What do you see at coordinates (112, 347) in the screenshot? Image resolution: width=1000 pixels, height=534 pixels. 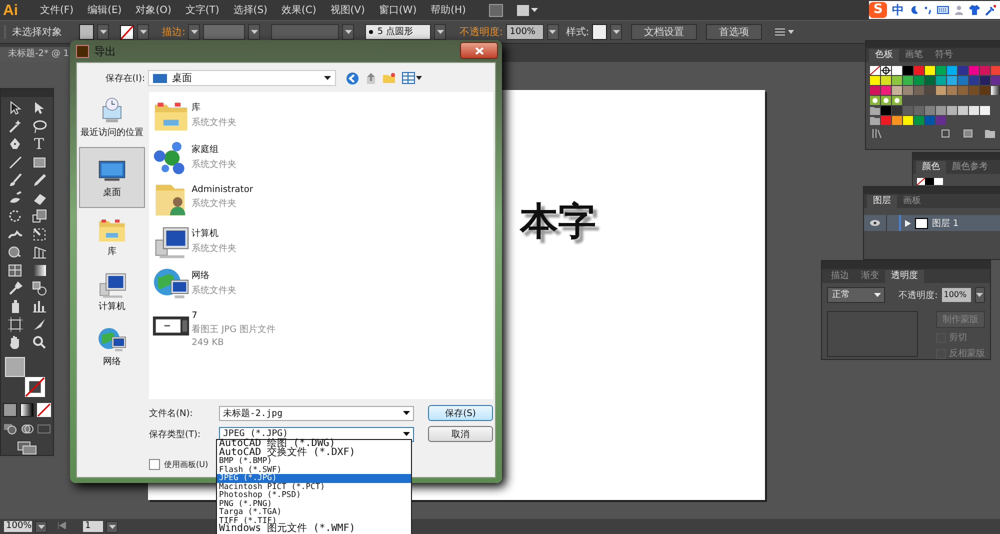 I see `place-item: 网络` at bounding box center [112, 347].